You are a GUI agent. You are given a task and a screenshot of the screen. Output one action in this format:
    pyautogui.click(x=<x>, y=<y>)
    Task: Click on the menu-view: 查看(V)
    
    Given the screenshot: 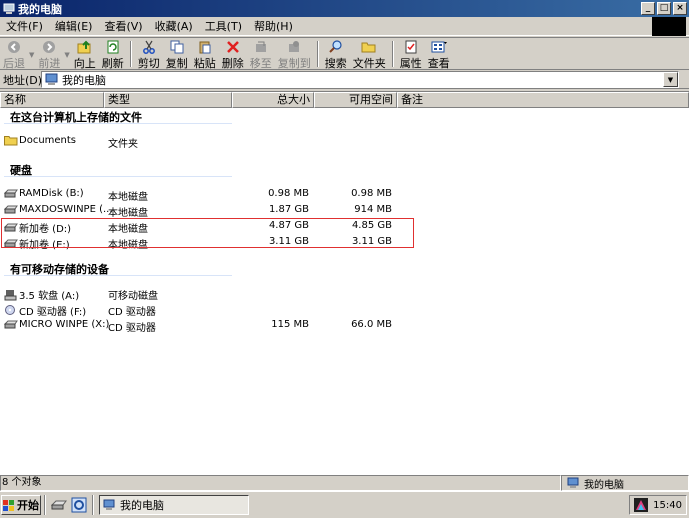 What is the action you would take?
    pyautogui.click(x=123, y=26)
    